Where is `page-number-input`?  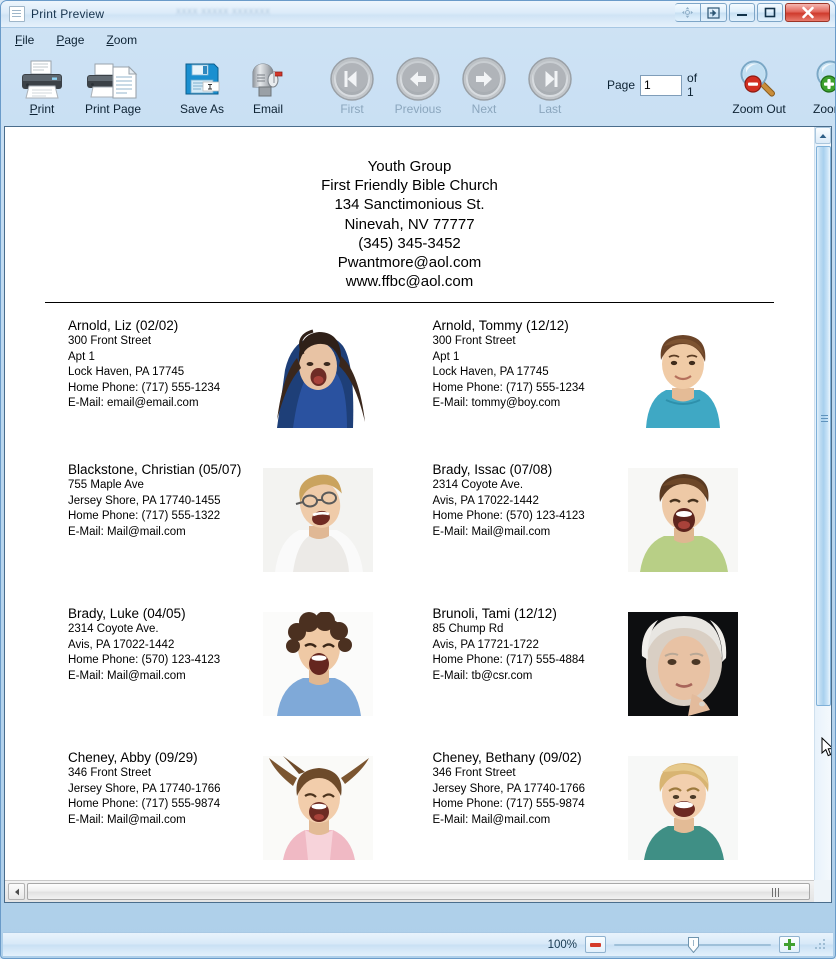 page-number-input is located at coordinates (661, 85).